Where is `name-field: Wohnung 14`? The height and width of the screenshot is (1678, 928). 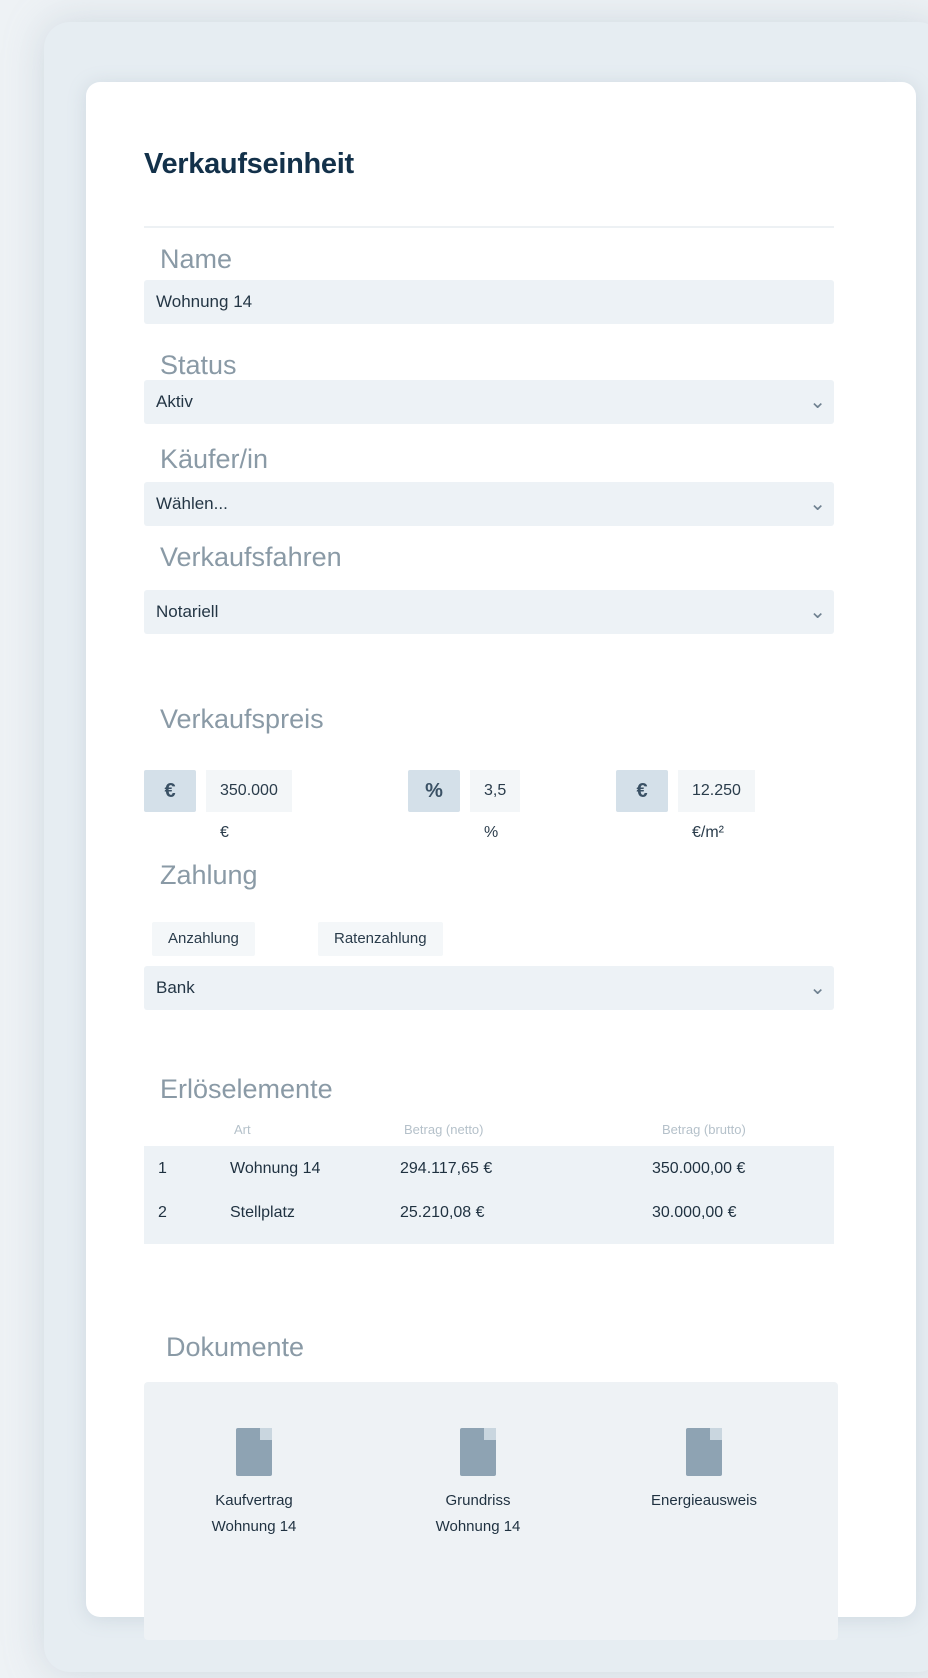 name-field: Wohnung 14 is located at coordinates (489, 302).